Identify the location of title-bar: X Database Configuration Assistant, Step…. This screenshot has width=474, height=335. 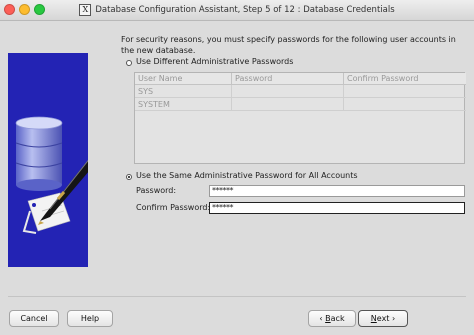
(237, 10).